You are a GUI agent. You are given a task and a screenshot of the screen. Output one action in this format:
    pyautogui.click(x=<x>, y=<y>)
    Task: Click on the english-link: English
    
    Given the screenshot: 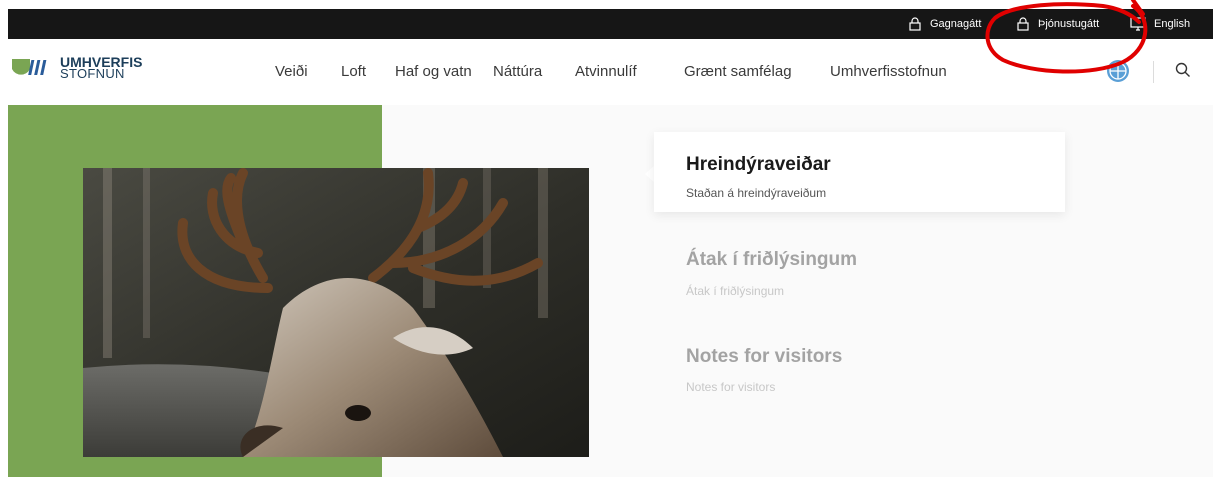 What is the action you would take?
    pyautogui.click(x=1160, y=24)
    